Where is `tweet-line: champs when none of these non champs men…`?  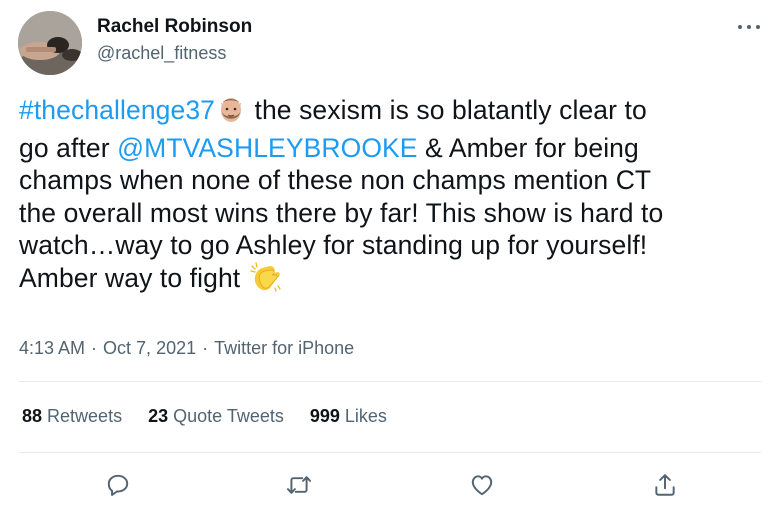 tweet-line: champs when none of these non champs men… is located at coordinates (335, 180).